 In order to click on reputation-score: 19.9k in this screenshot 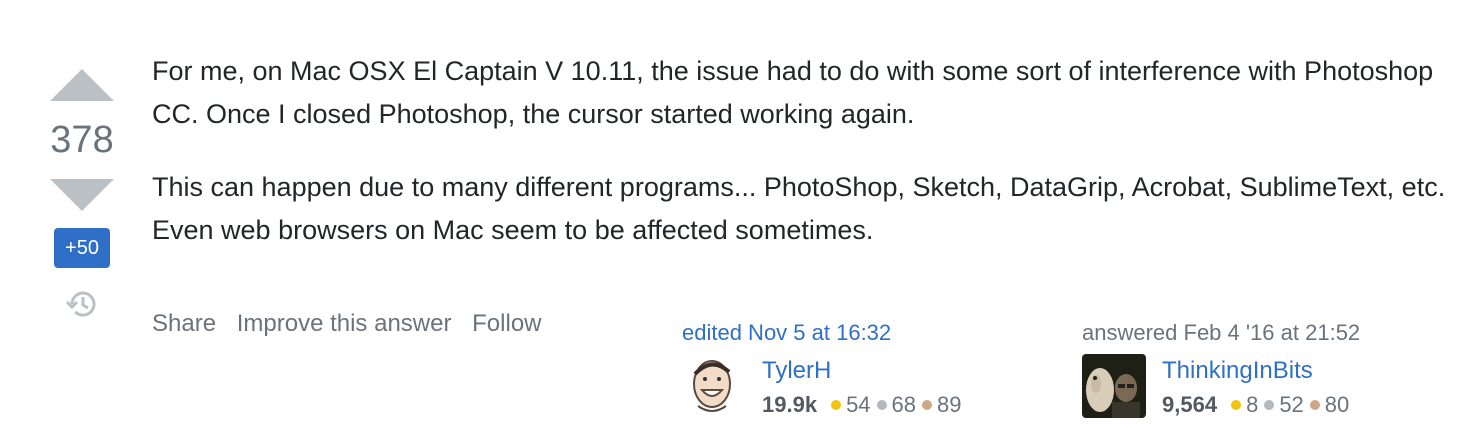, I will do `click(790, 404)`.